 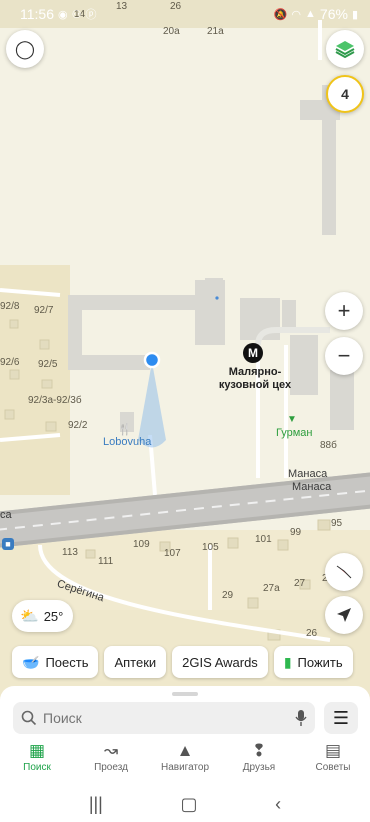 What do you see at coordinates (6, 515) in the screenshot?
I see `street-label: са` at bounding box center [6, 515].